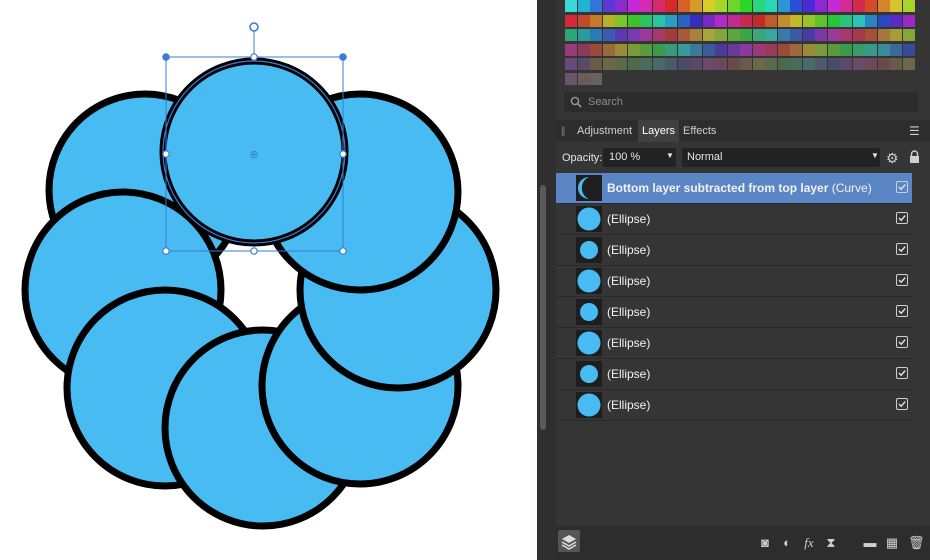 This screenshot has height=560, width=930. What do you see at coordinates (741, 102) in the screenshot?
I see `swatch-search: Search` at bounding box center [741, 102].